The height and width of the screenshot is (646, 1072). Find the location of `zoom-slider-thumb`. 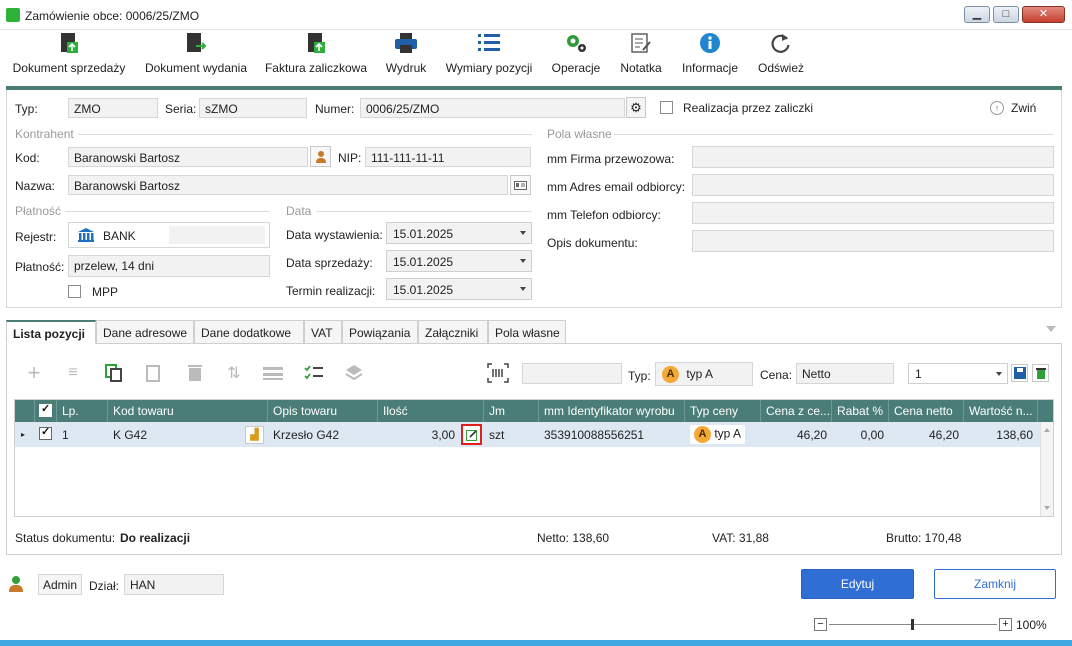

zoom-slider-thumb is located at coordinates (912, 624).